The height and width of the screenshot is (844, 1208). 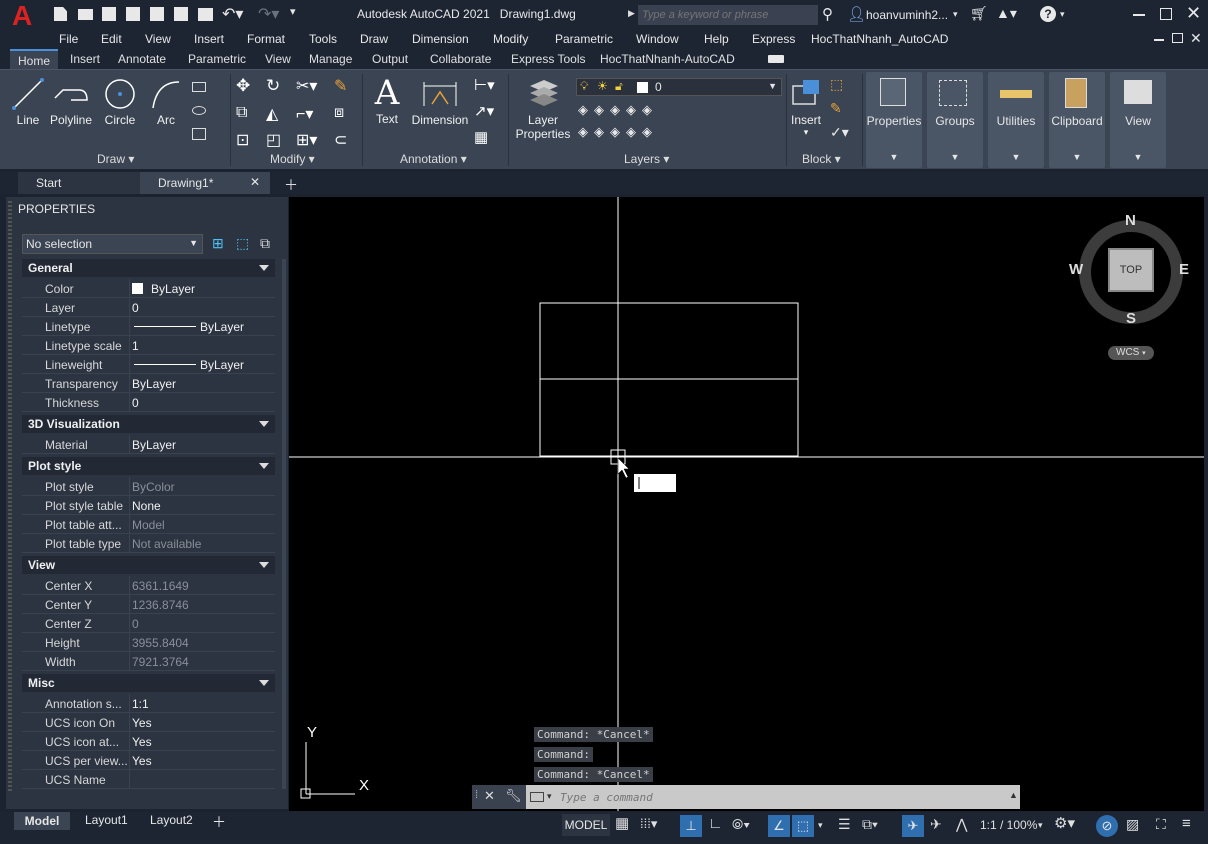 I want to click on property-row: UCS per view... Yes, so click(x=148, y=760).